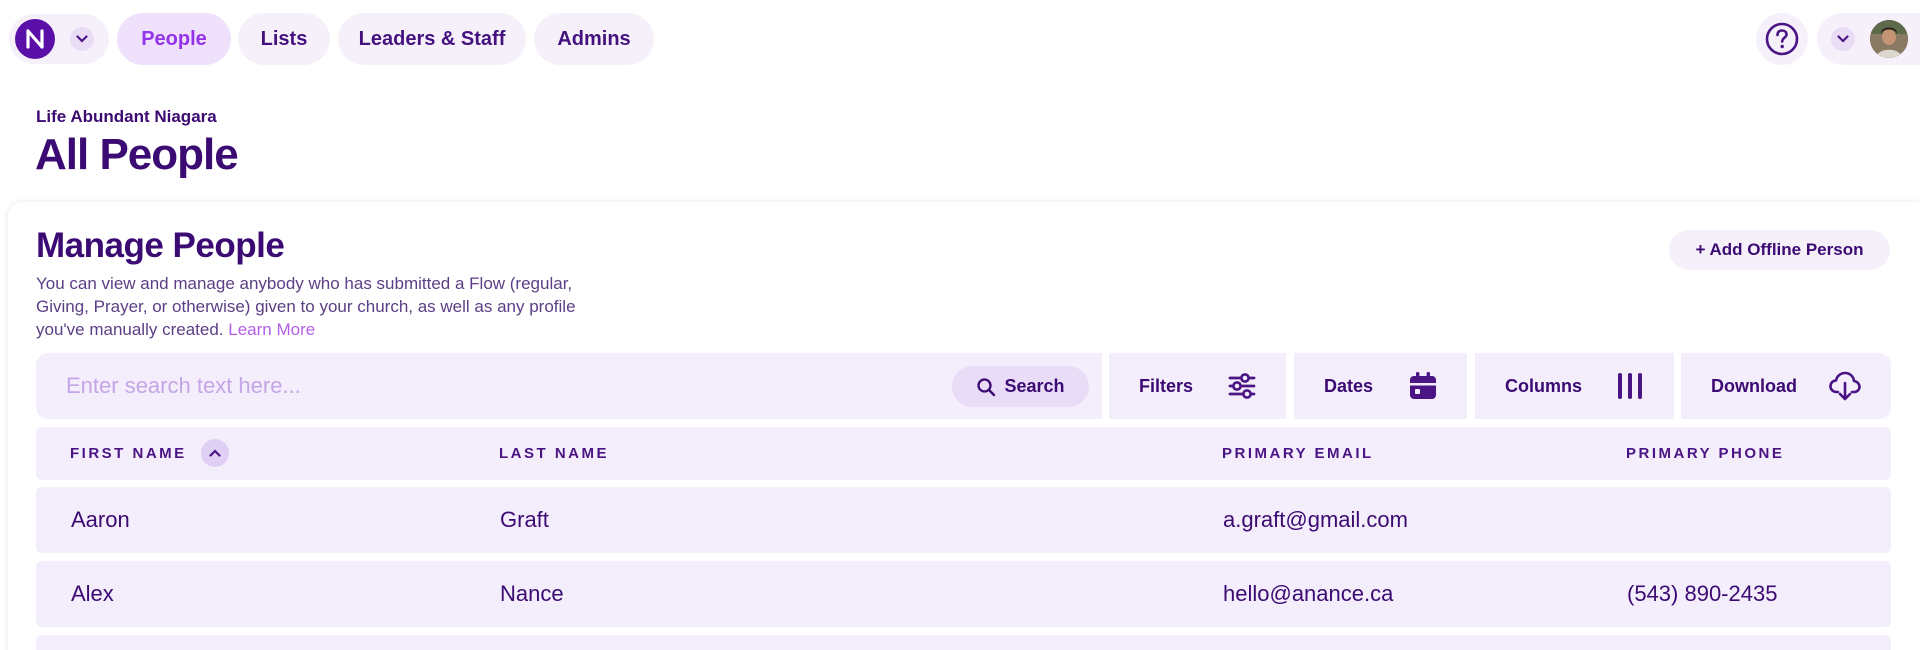 The image size is (1920, 650). Describe the element at coordinates (963, 642) in the screenshot. I see `table-row` at that location.